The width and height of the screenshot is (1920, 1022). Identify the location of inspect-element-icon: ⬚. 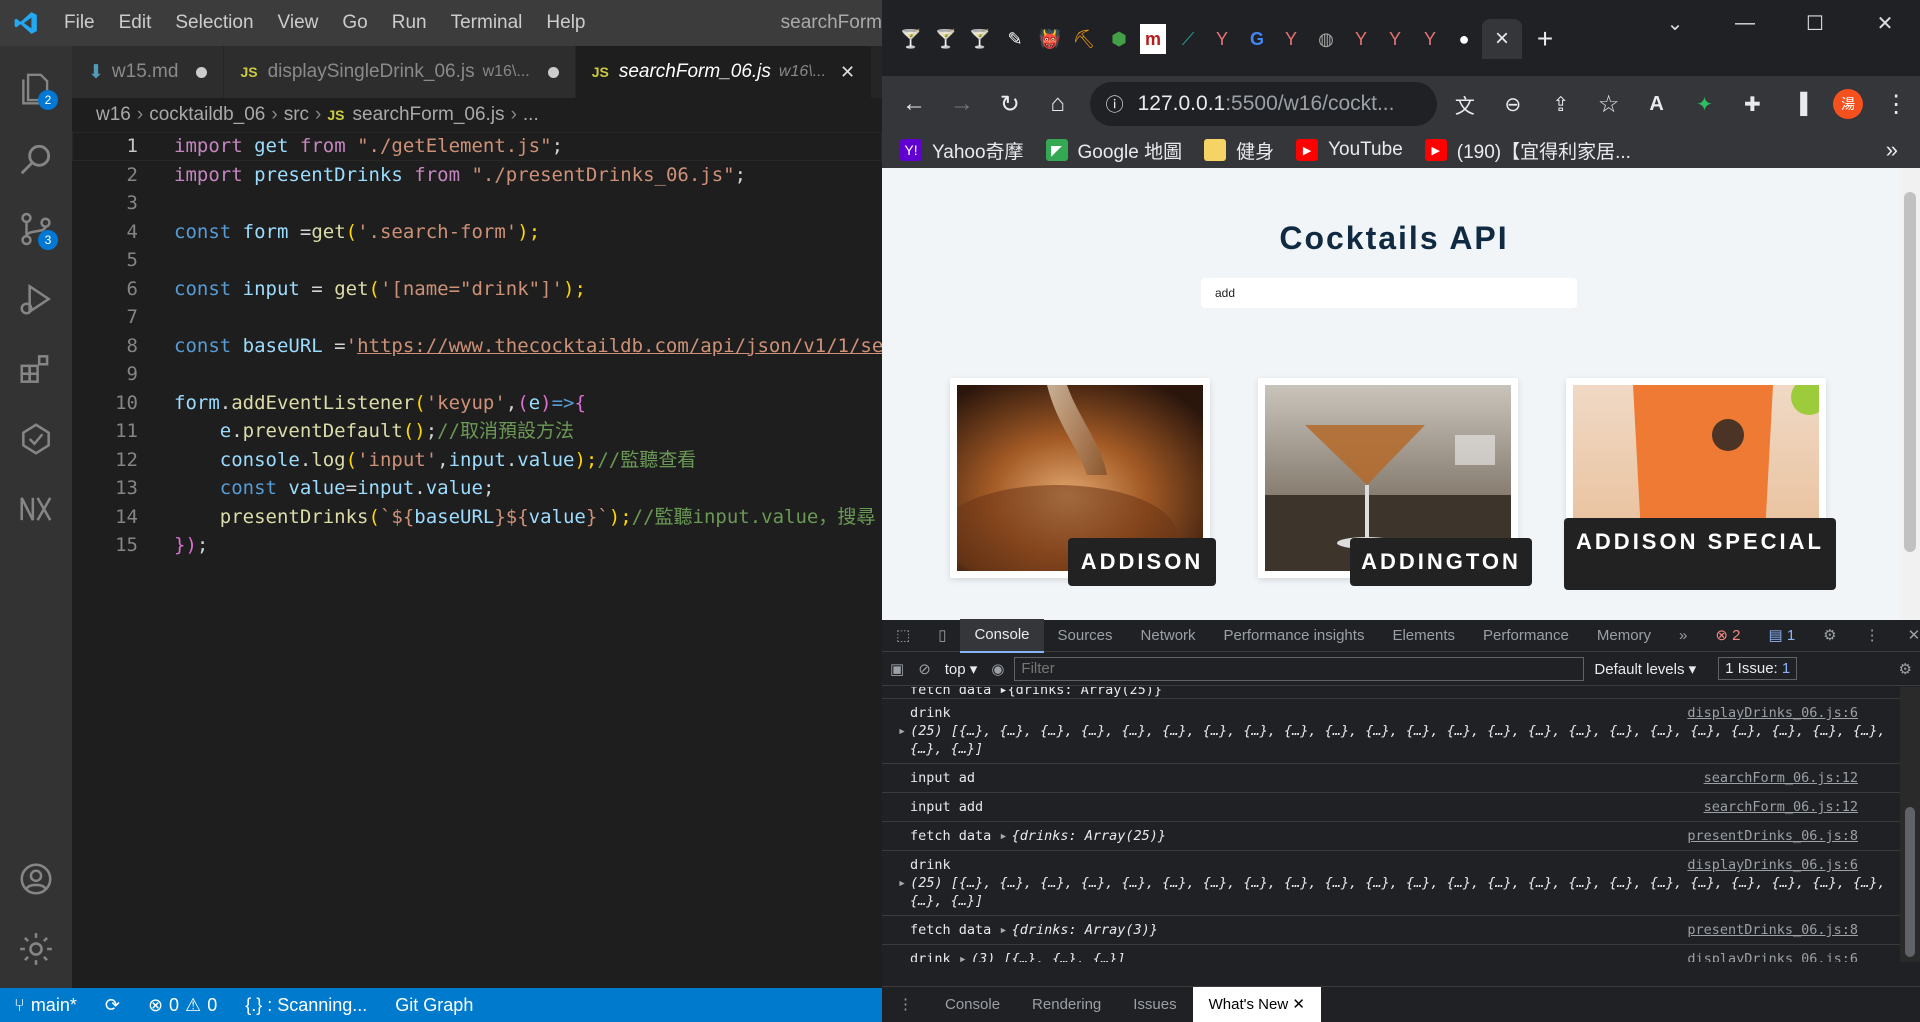
(903, 636).